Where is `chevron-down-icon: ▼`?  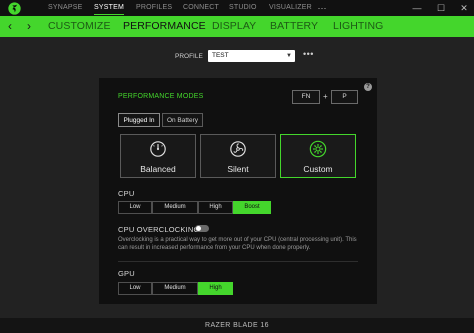
chevron-down-icon: ▼ is located at coordinates (289, 56).